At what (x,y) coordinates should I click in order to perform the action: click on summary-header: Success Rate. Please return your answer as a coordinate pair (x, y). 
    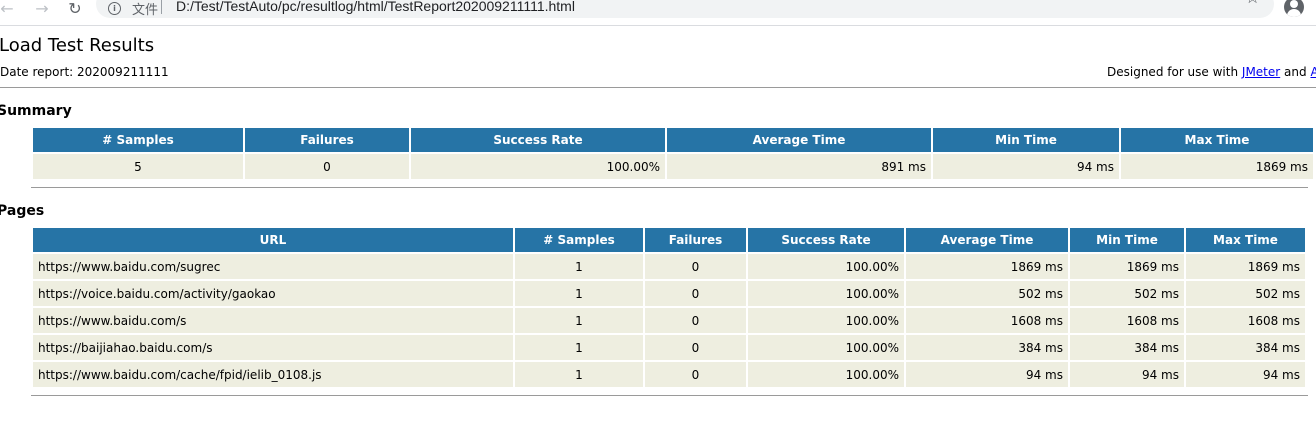
    Looking at the image, I should click on (538, 140).